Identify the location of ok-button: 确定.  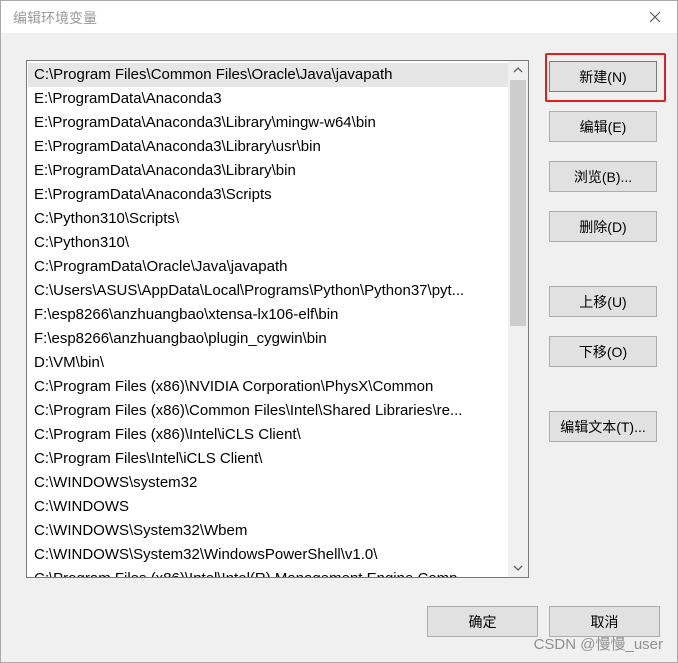
(482, 621).